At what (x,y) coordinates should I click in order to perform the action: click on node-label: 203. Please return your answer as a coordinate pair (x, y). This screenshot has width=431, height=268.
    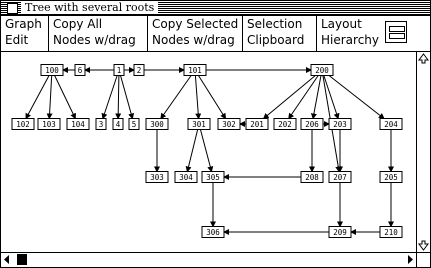
    Looking at the image, I should click on (340, 124).